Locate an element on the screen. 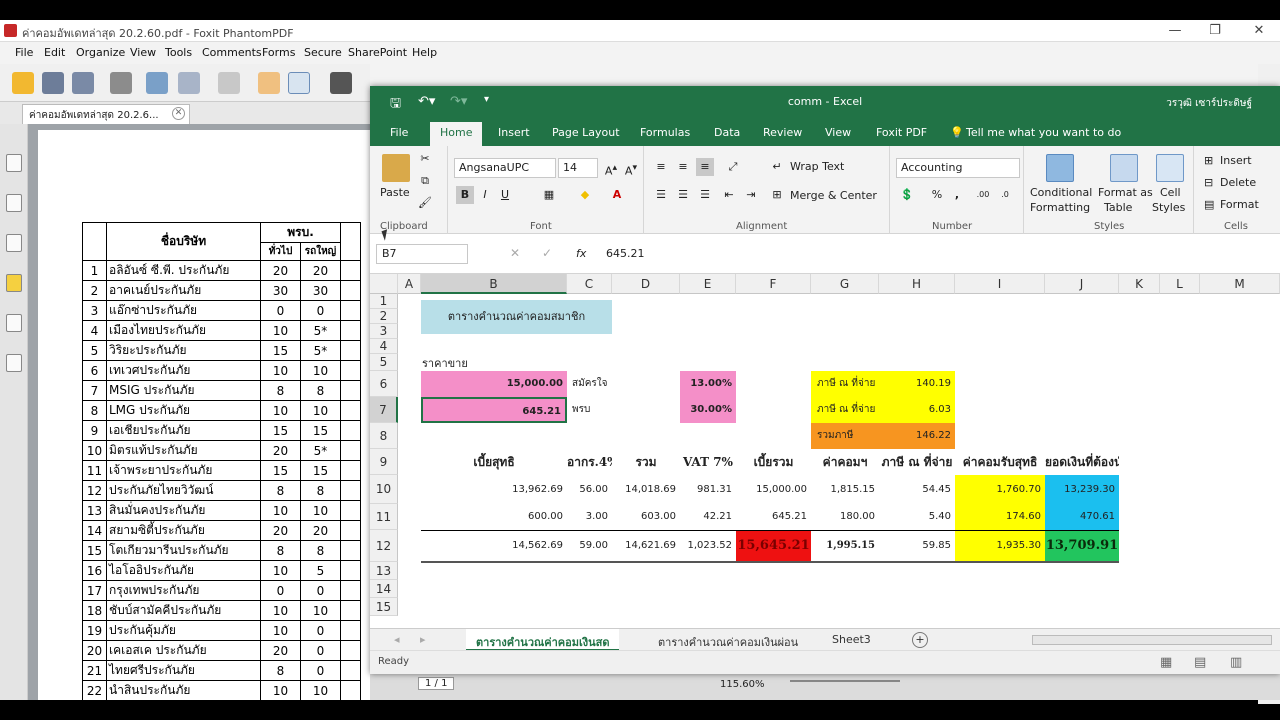 Image resolution: width=1280 pixels, height=720 pixels. align-bottom-icon: ≡ is located at coordinates (705, 167).